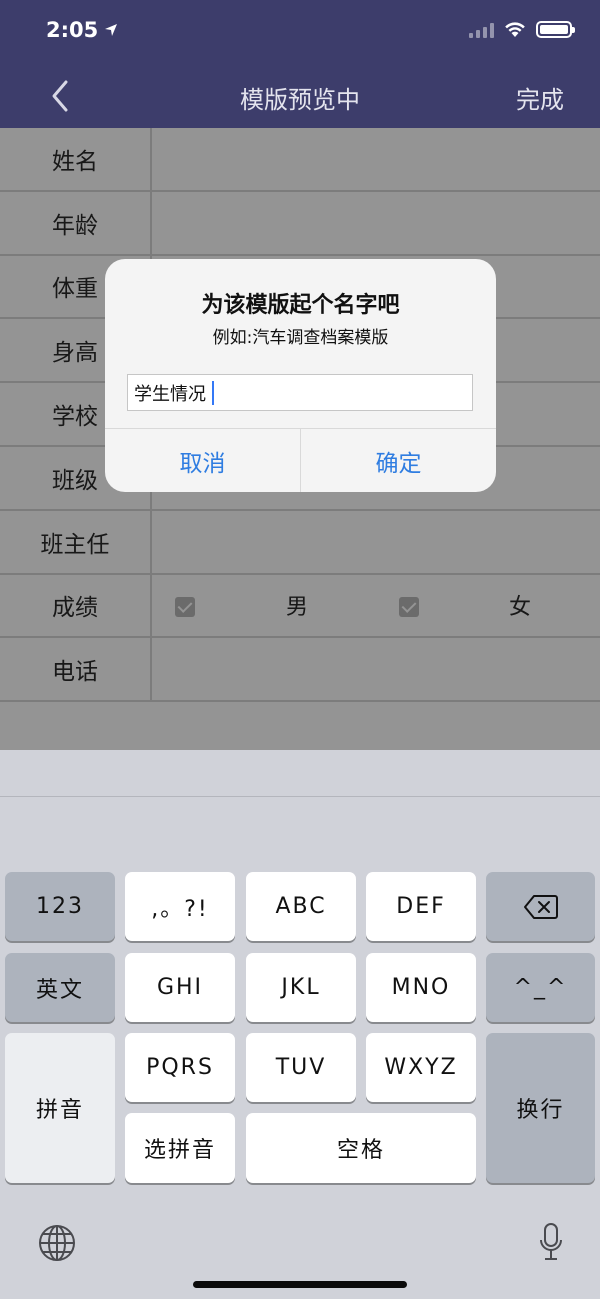 This screenshot has width=600, height=1299. I want to click on name-template-dialog: 为该模版起个名字吧 例如:汽车调查档案模版 学生情况 取消 确定, so click(300, 375).